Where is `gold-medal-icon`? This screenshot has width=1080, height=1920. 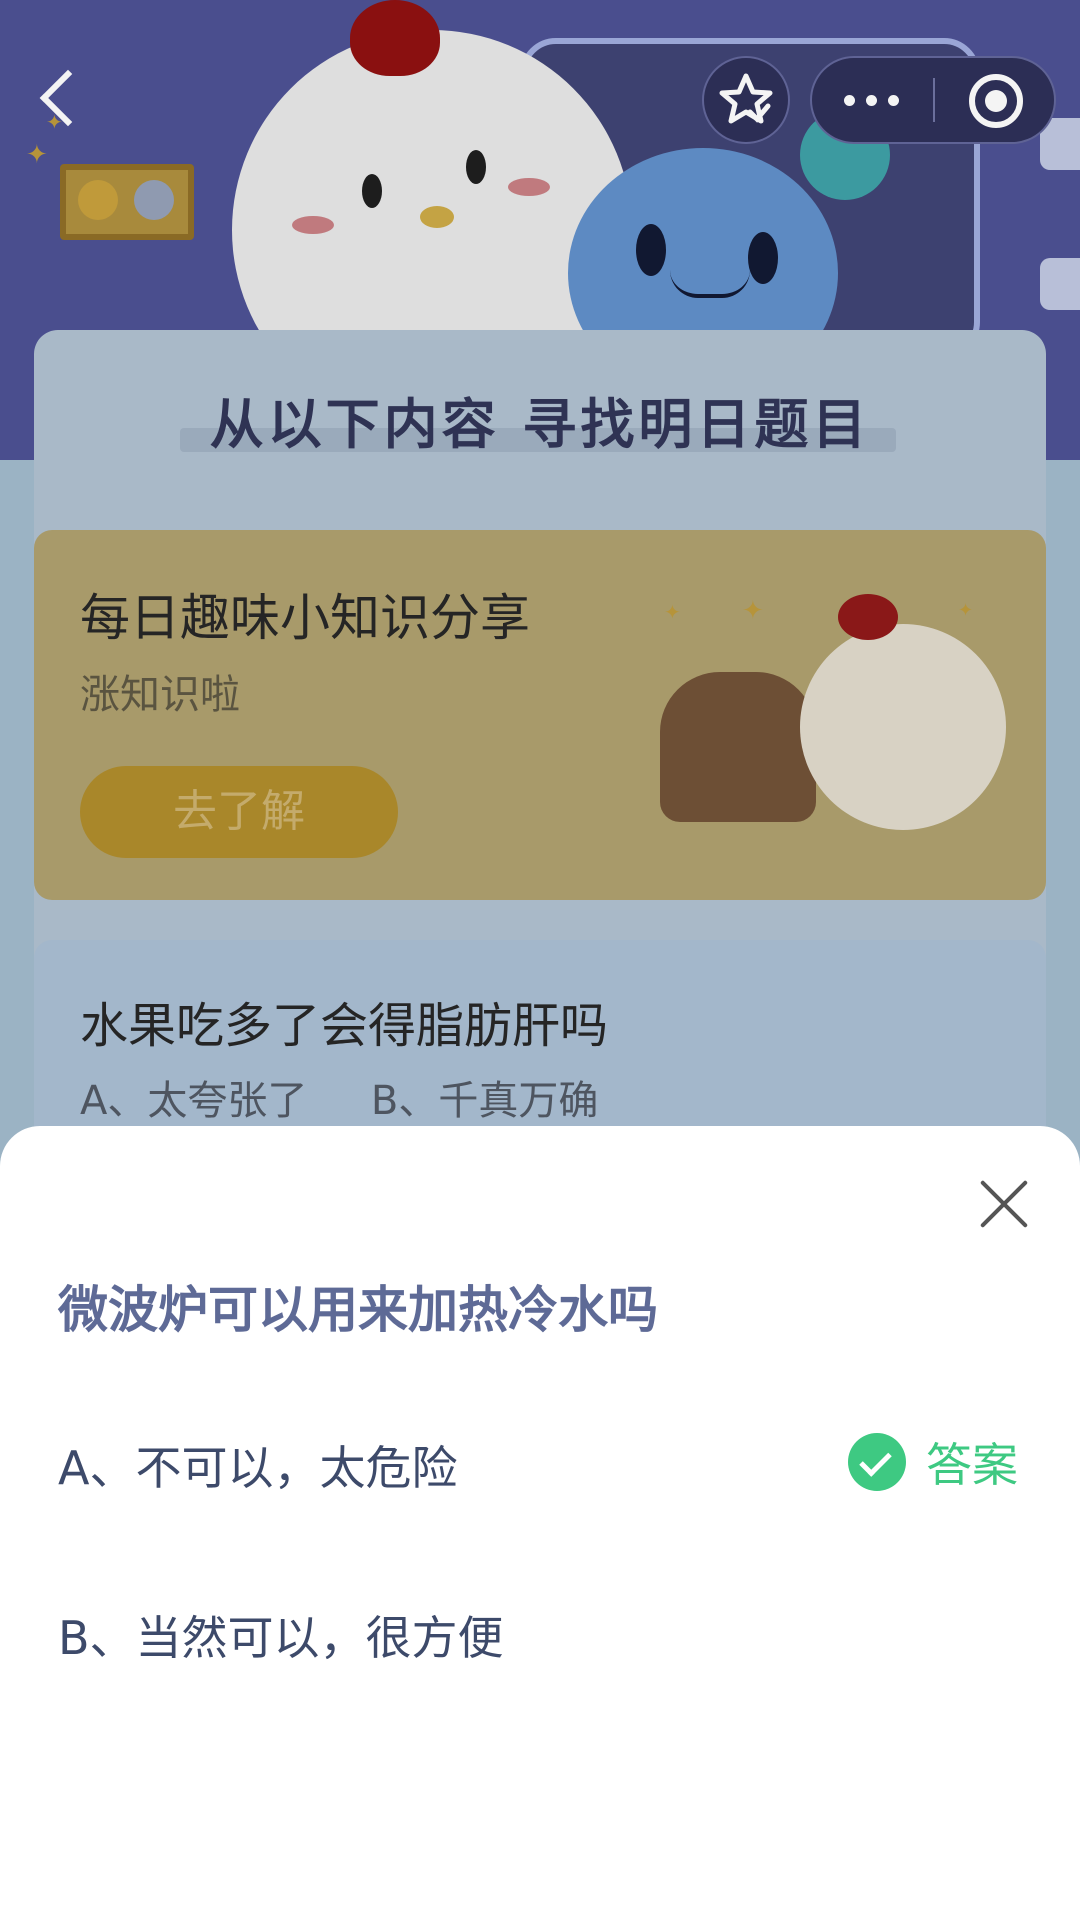 gold-medal-icon is located at coordinates (98, 200).